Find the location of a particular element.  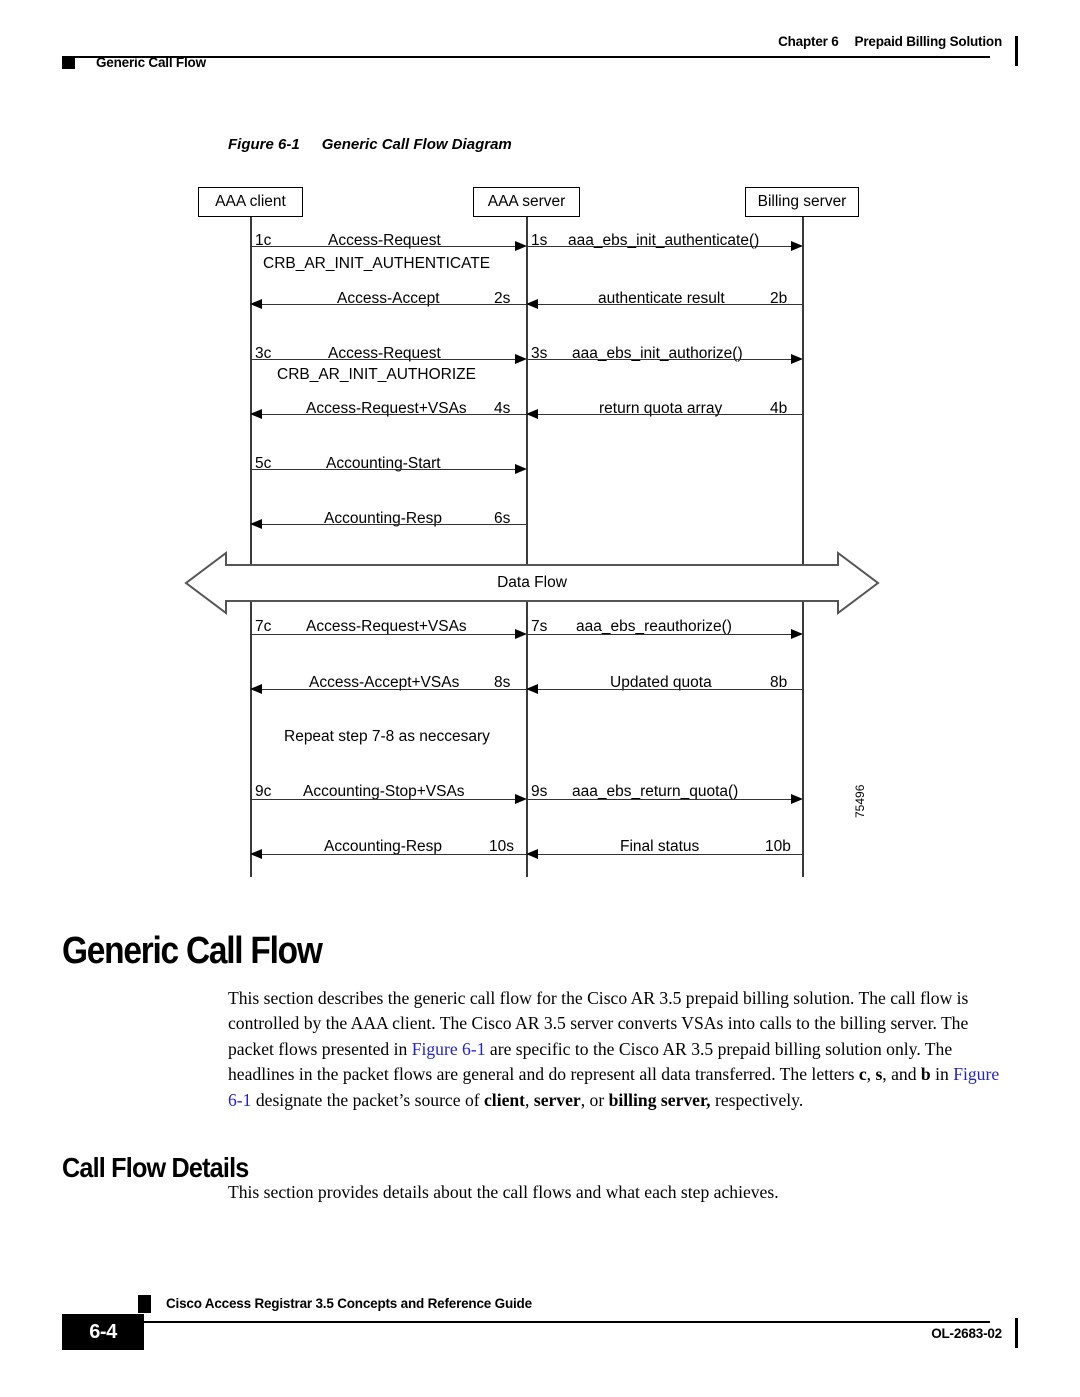

node-aaa-client-label: AAA client is located at coordinates (250, 201).